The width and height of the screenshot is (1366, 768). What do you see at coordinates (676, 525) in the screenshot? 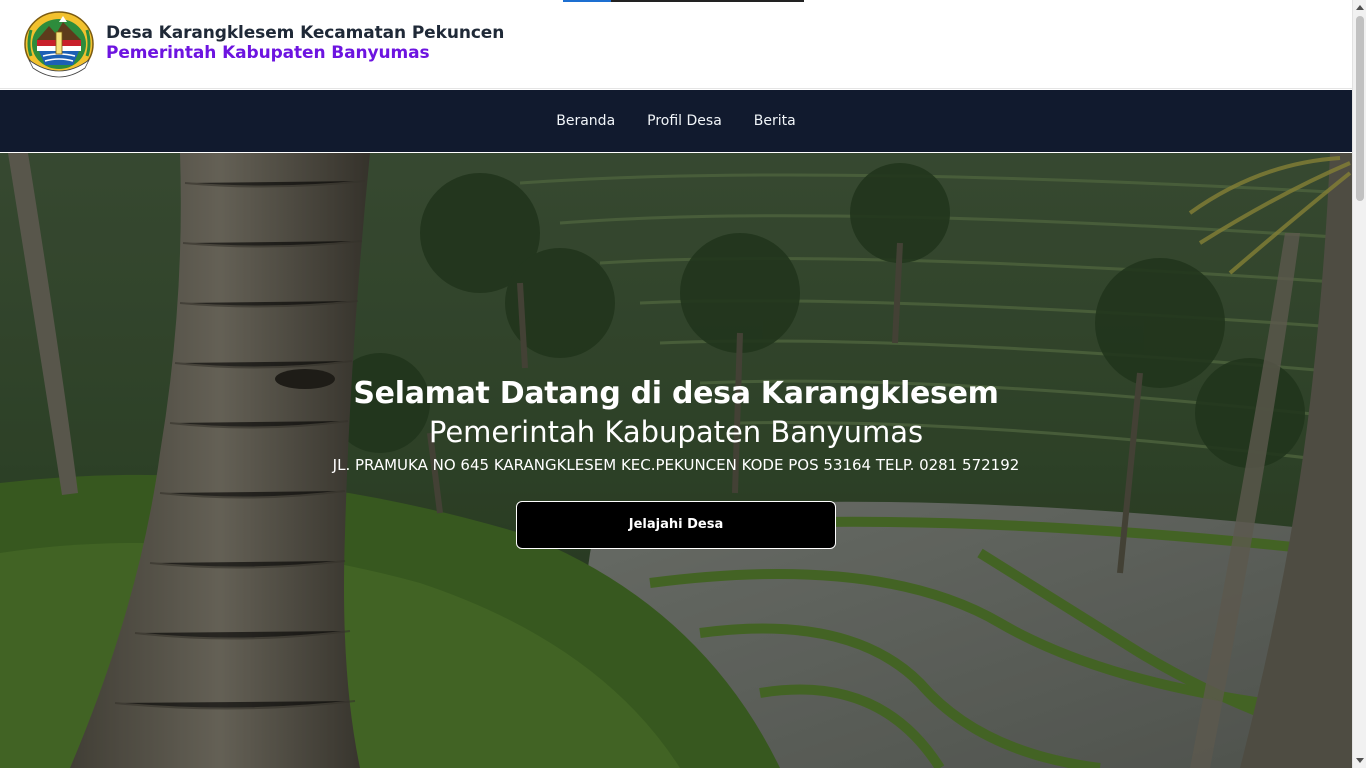
I see `explore-village-button: Jelajahi Desa` at bounding box center [676, 525].